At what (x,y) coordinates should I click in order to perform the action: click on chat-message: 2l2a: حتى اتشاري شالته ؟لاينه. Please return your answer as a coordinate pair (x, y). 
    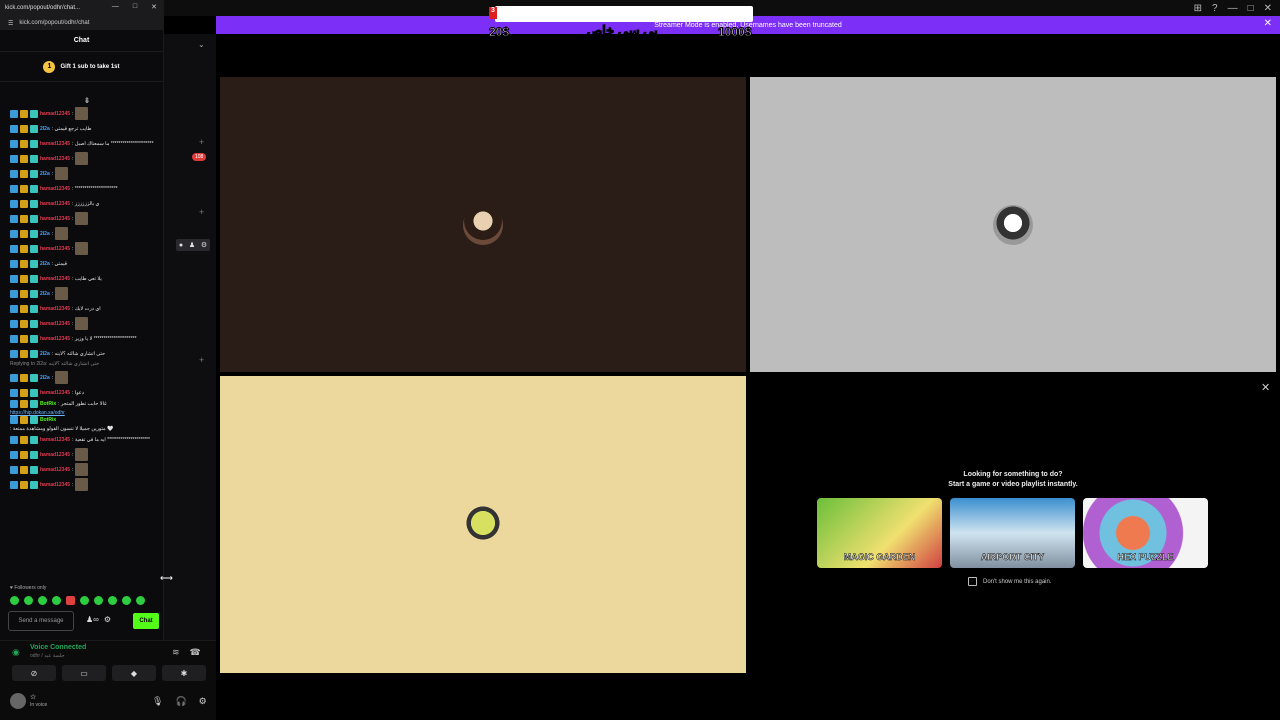
    Looking at the image, I should click on (87, 353).